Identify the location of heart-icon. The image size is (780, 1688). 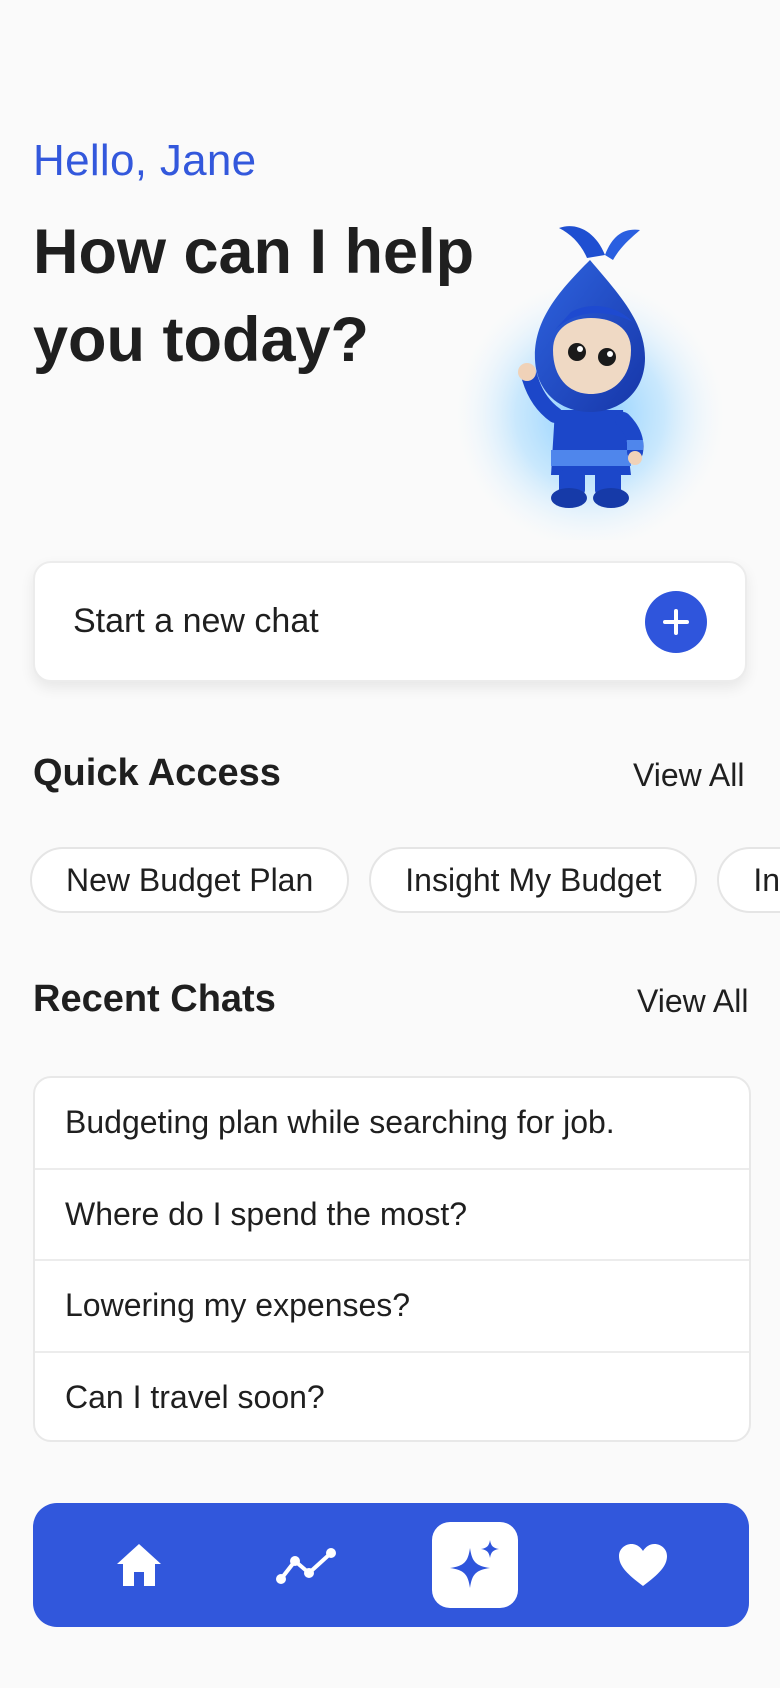
(643, 1565).